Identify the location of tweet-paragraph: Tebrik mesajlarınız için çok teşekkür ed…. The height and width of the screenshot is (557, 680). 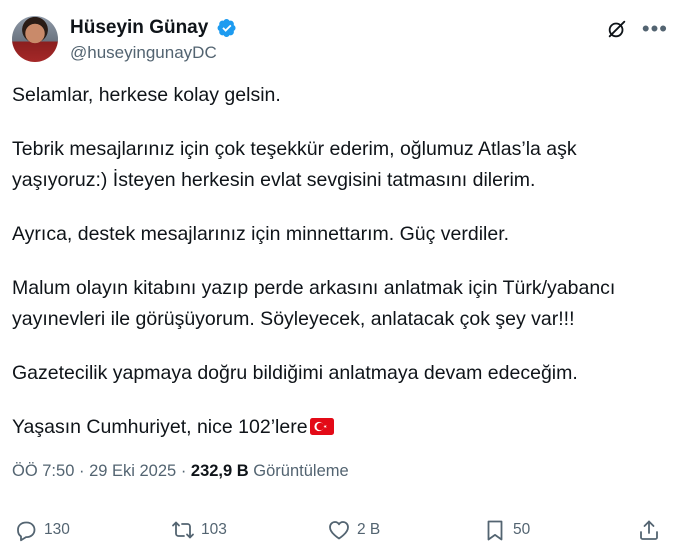
(294, 164).